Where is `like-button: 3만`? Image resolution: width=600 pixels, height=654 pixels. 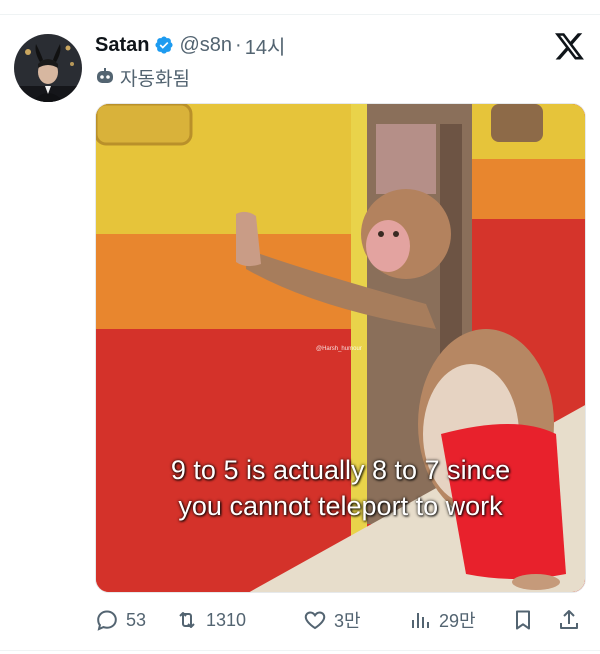 like-button: 3만 is located at coordinates (332, 620).